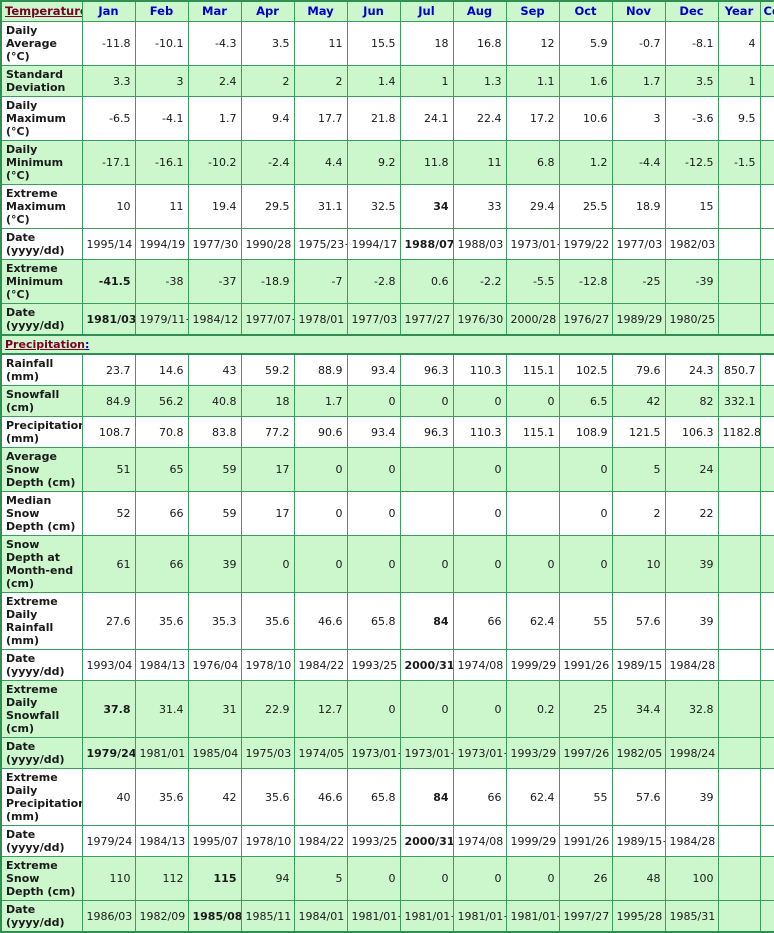  Describe the element at coordinates (532, 319) in the screenshot. I see `data-cell: 2000/28` at that location.